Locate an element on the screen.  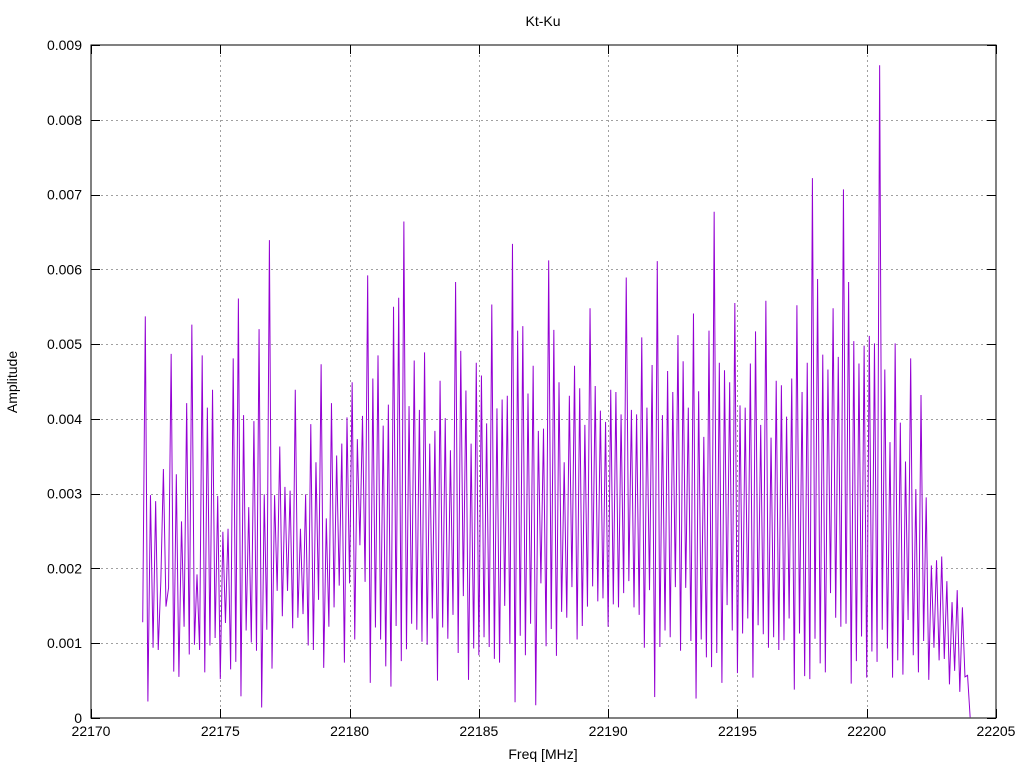
y-tick-label: 0.009 is located at coordinates (64, 45).